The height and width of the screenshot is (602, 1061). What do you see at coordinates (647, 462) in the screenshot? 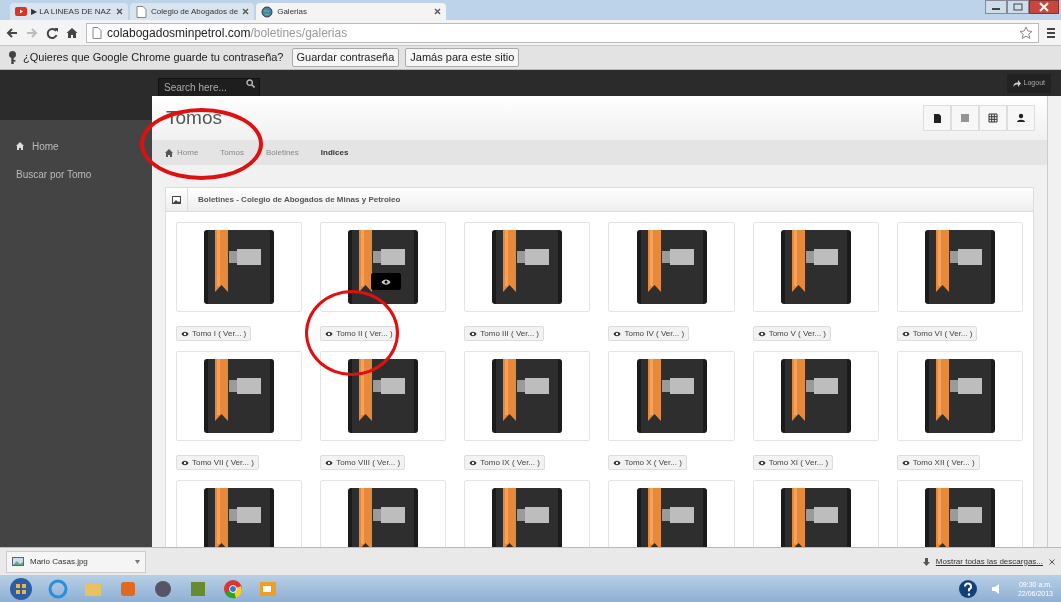
I see `view-button: Tomo X ( Ver... )` at bounding box center [647, 462].